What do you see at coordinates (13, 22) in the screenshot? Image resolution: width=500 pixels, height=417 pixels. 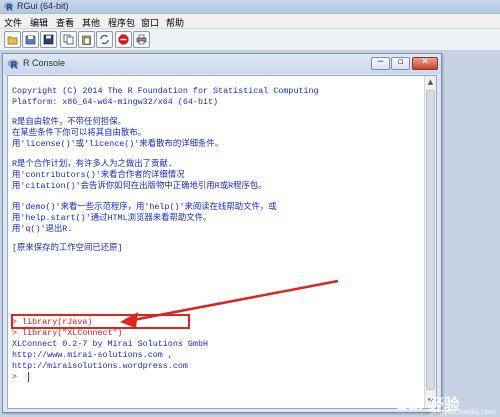 I see `menu-file: 文件` at bounding box center [13, 22].